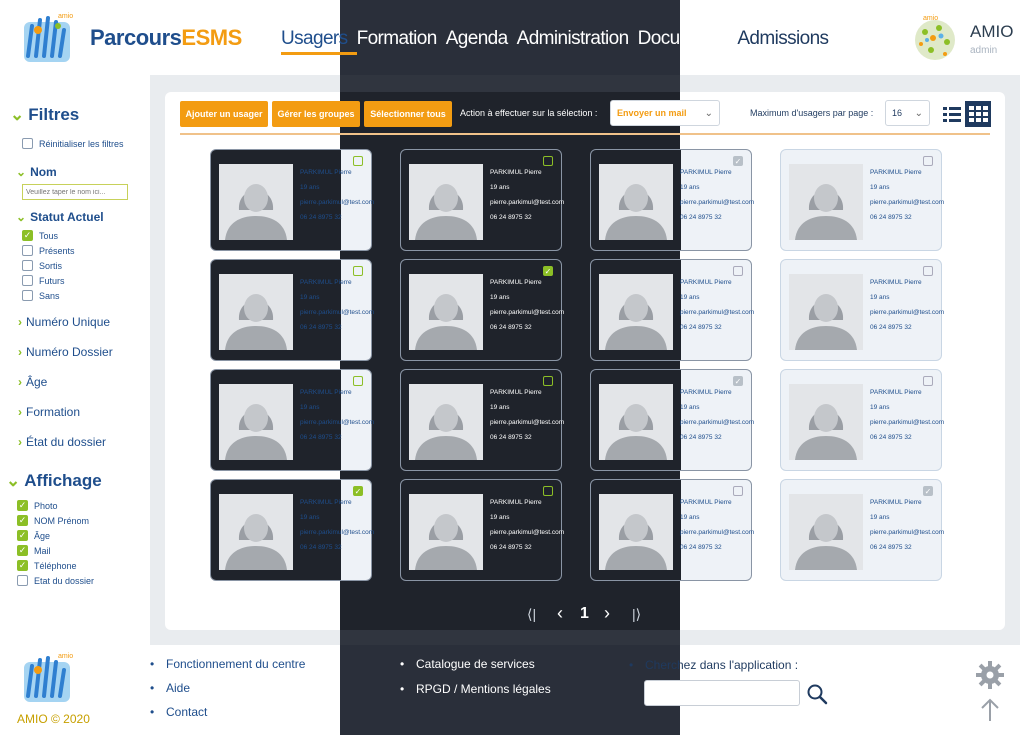 This screenshot has width=1020, height=735. Describe the element at coordinates (178, 712) in the screenshot. I see `footer-link-contact: Contact` at that location.